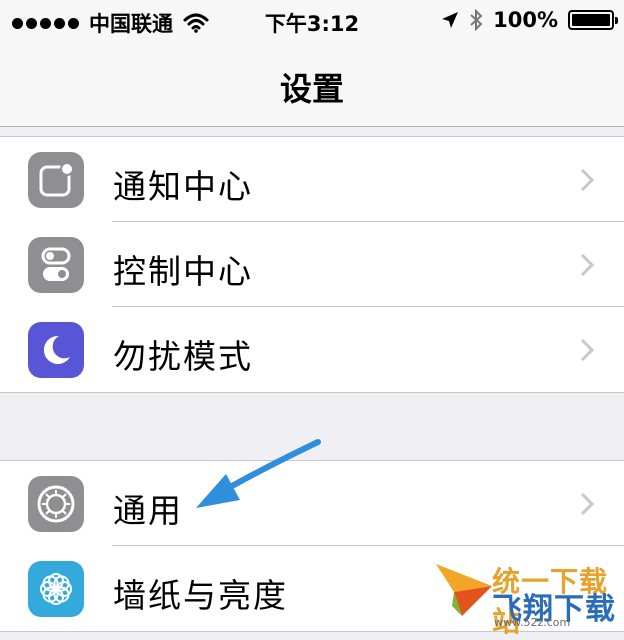 This screenshot has width=624, height=640. I want to click on paper-plane-logo-icon, so click(464, 590).